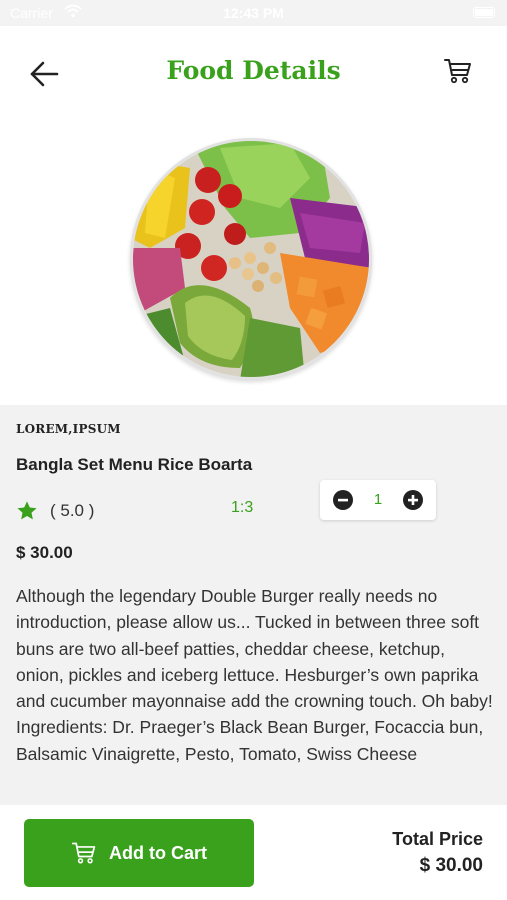 The image size is (507, 900). I want to click on quantity-stepper: 1, so click(378, 500).